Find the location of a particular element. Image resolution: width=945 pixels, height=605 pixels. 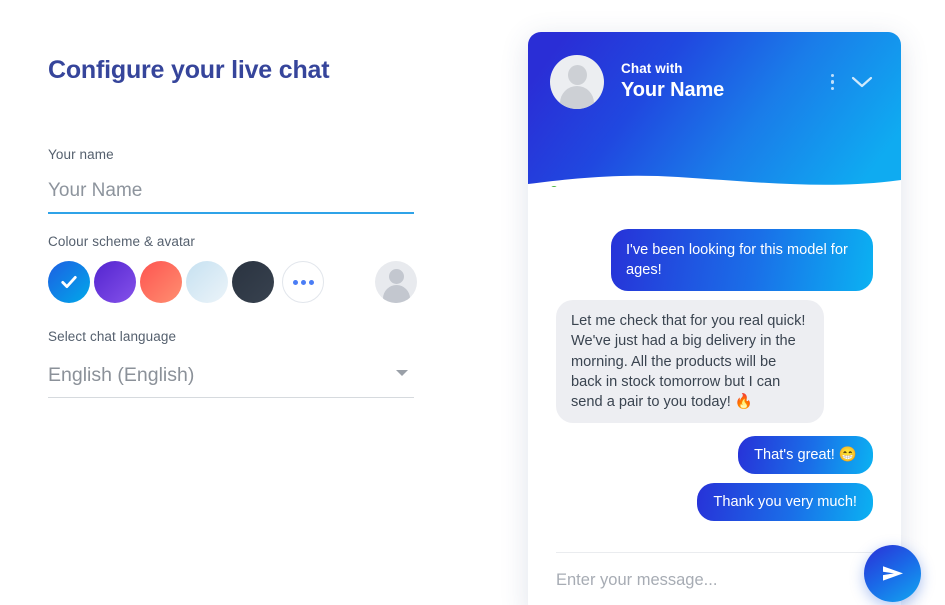

chat-widget-footer: POWERED BY TIDIO is located at coordinates (714, 578).